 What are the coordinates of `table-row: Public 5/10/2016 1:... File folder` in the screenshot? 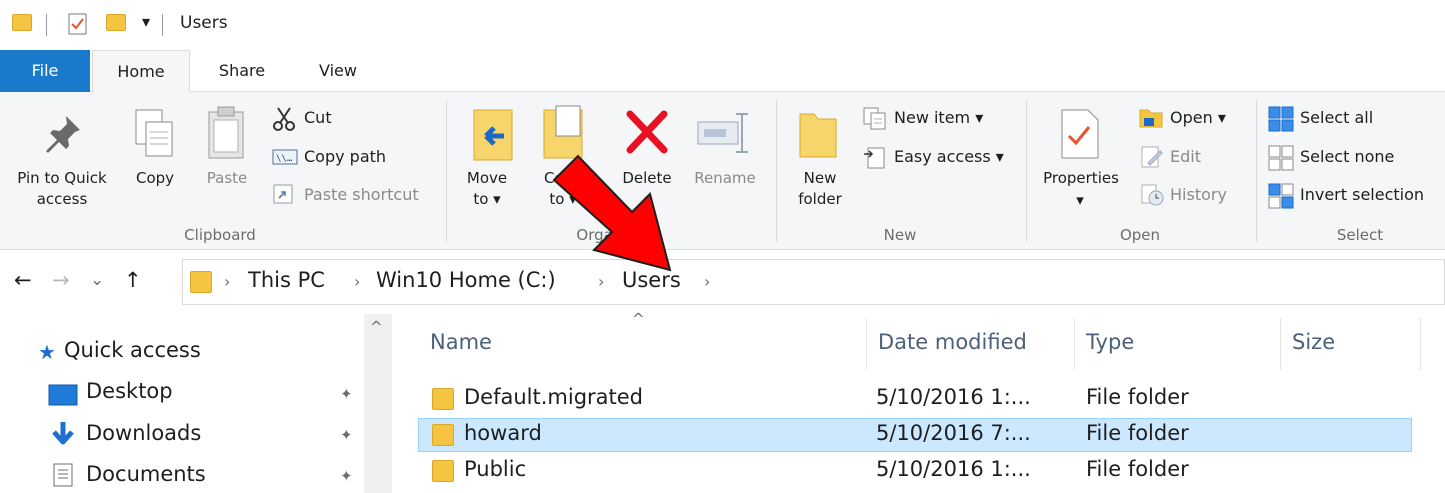 It's located at (915, 471).